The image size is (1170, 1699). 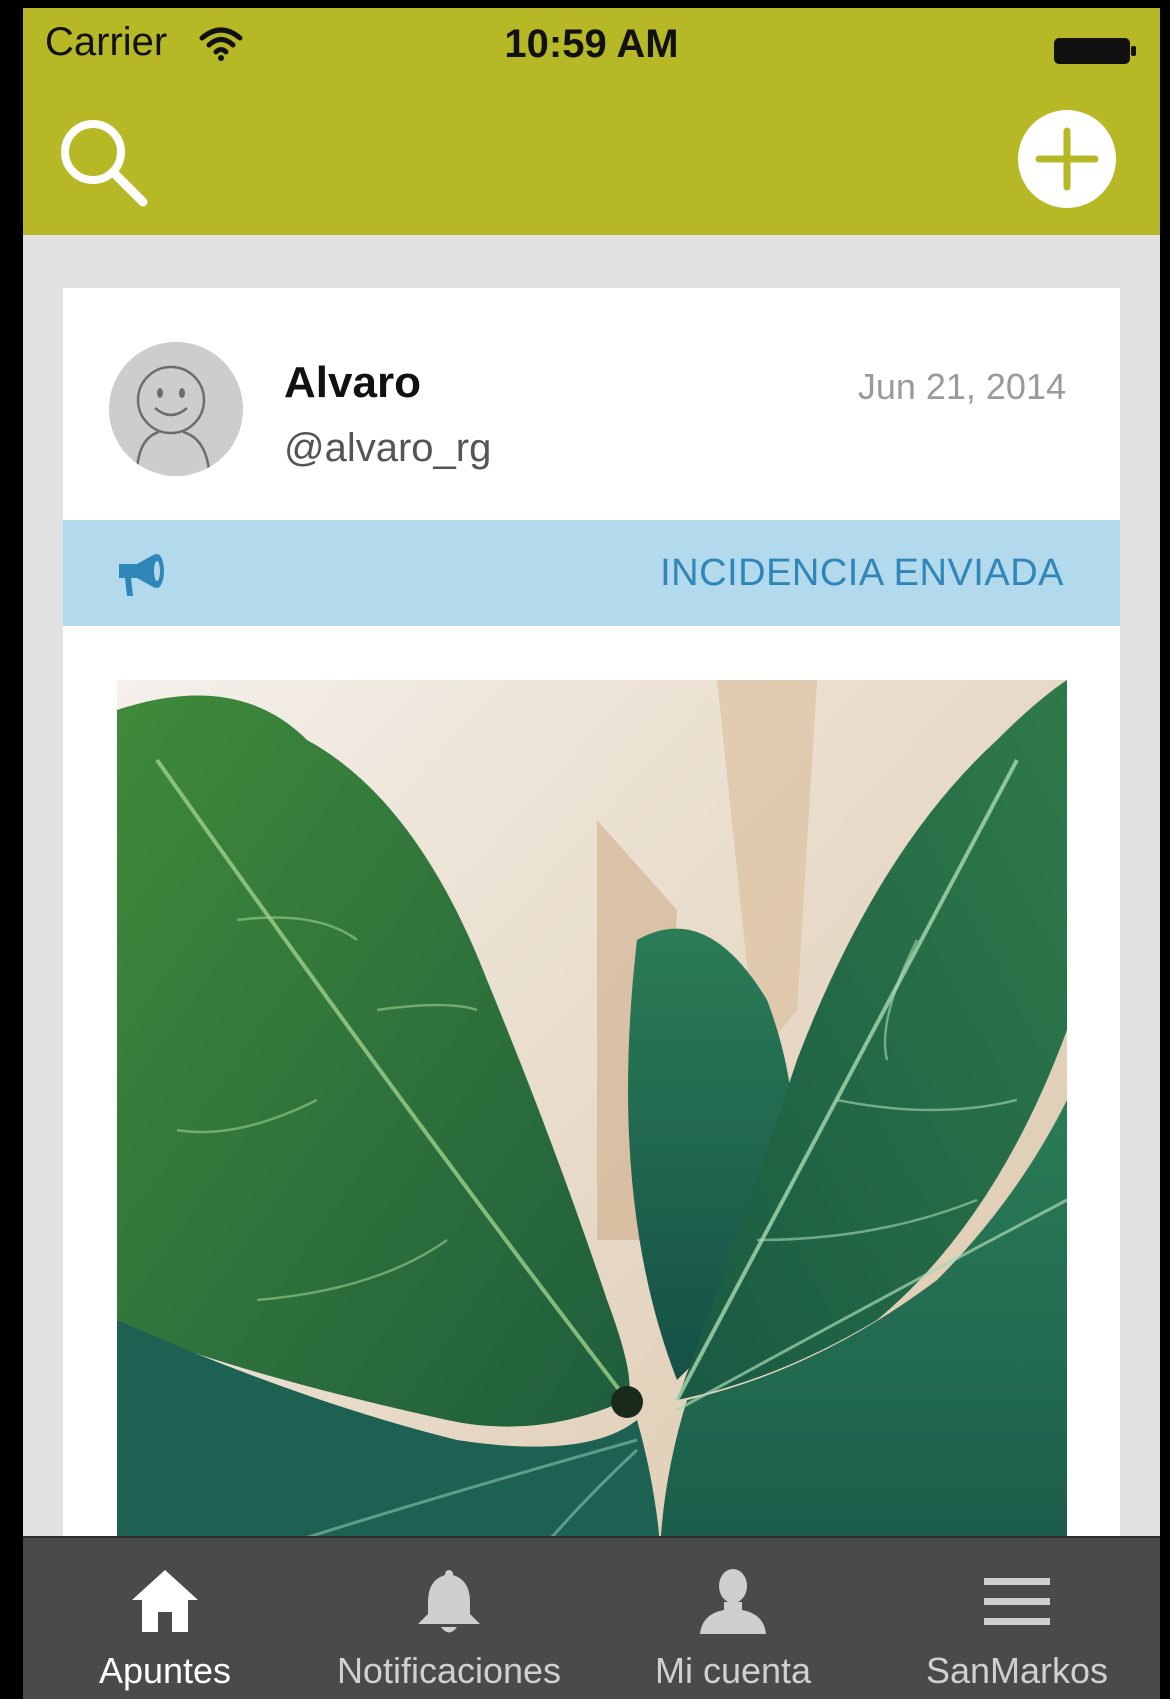 What do you see at coordinates (449, 1601) in the screenshot?
I see `bell-icon` at bounding box center [449, 1601].